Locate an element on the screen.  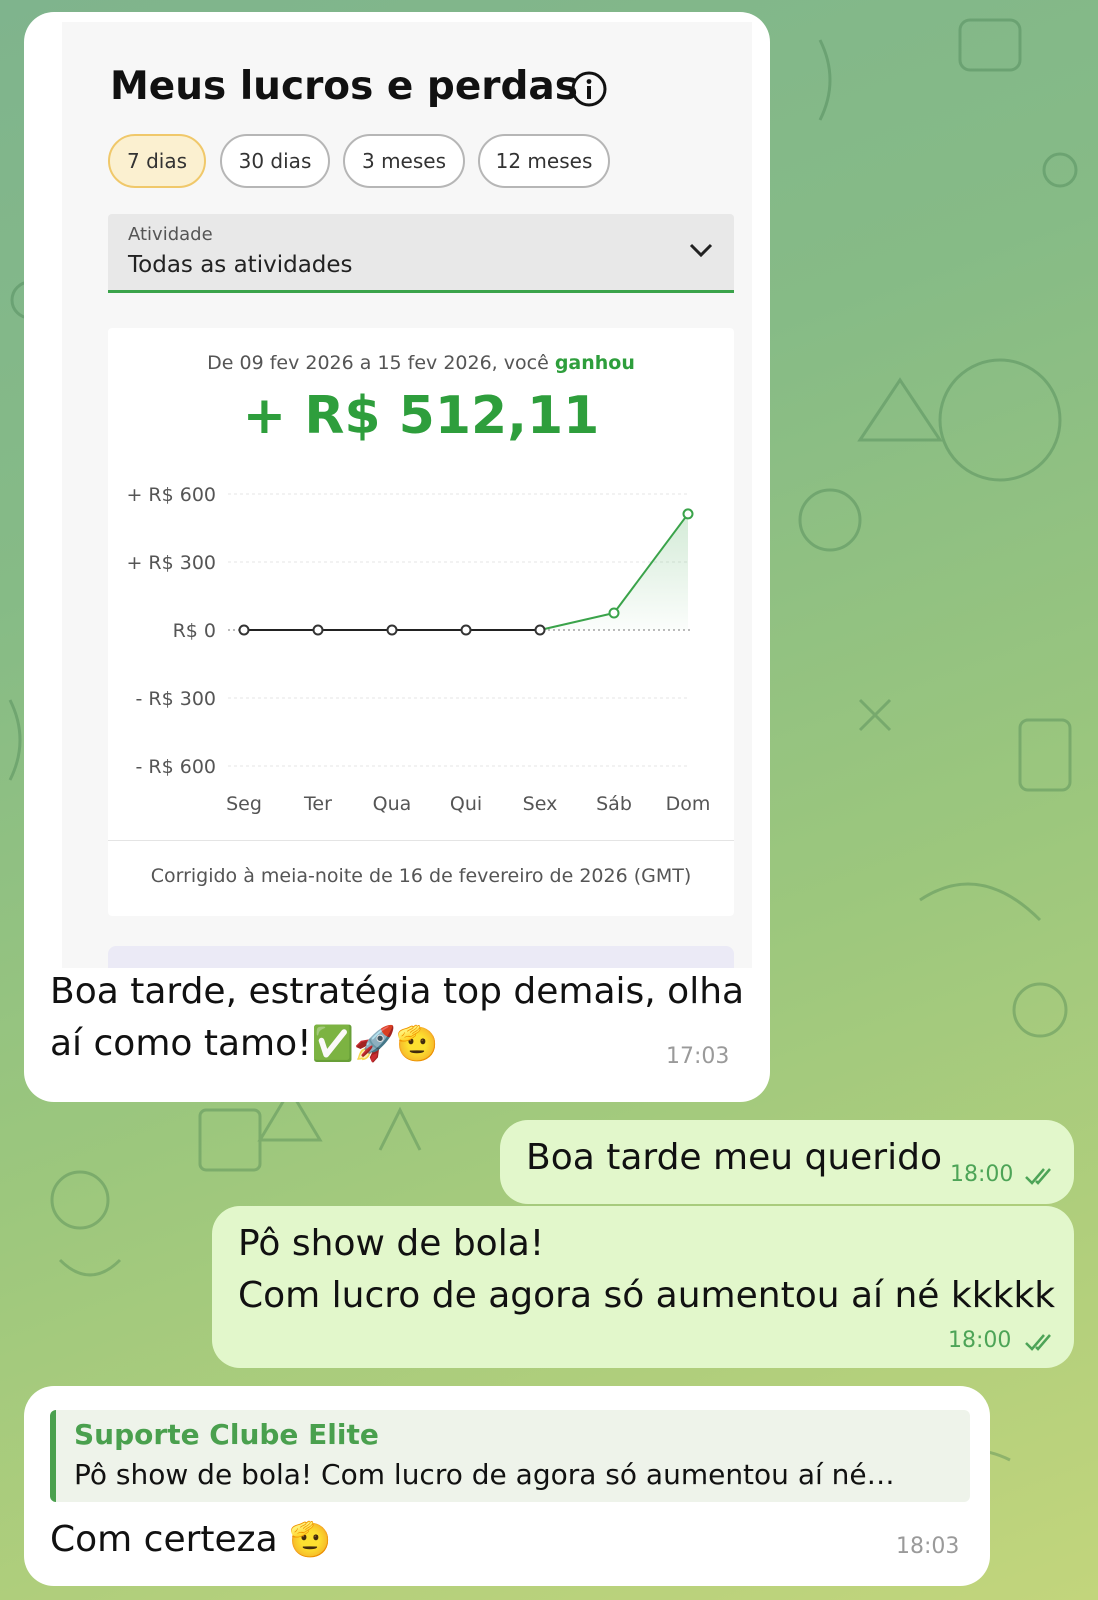
y-tick-label: + R$ 600 is located at coordinates (171, 495).